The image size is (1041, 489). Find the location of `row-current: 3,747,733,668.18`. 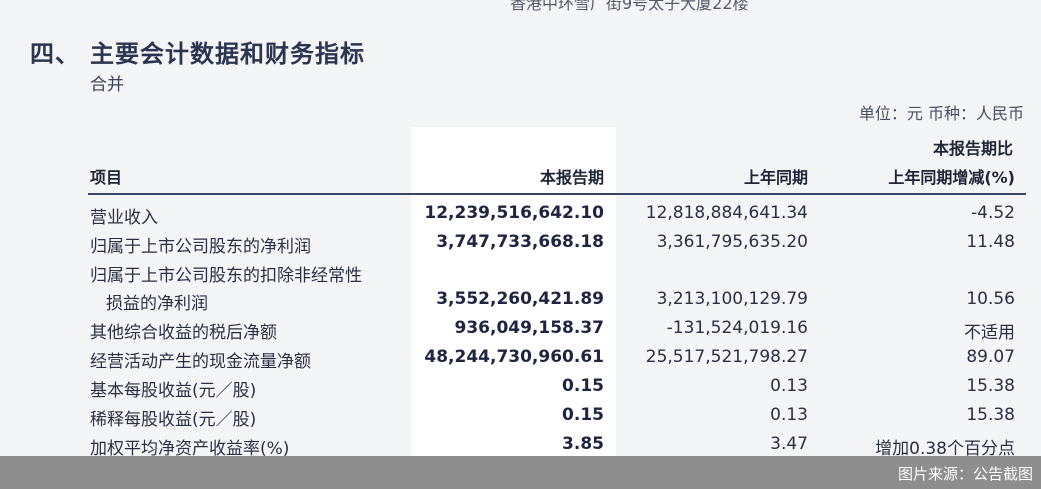

row-current: 3,747,733,668.18 is located at coordinates (520, 242).